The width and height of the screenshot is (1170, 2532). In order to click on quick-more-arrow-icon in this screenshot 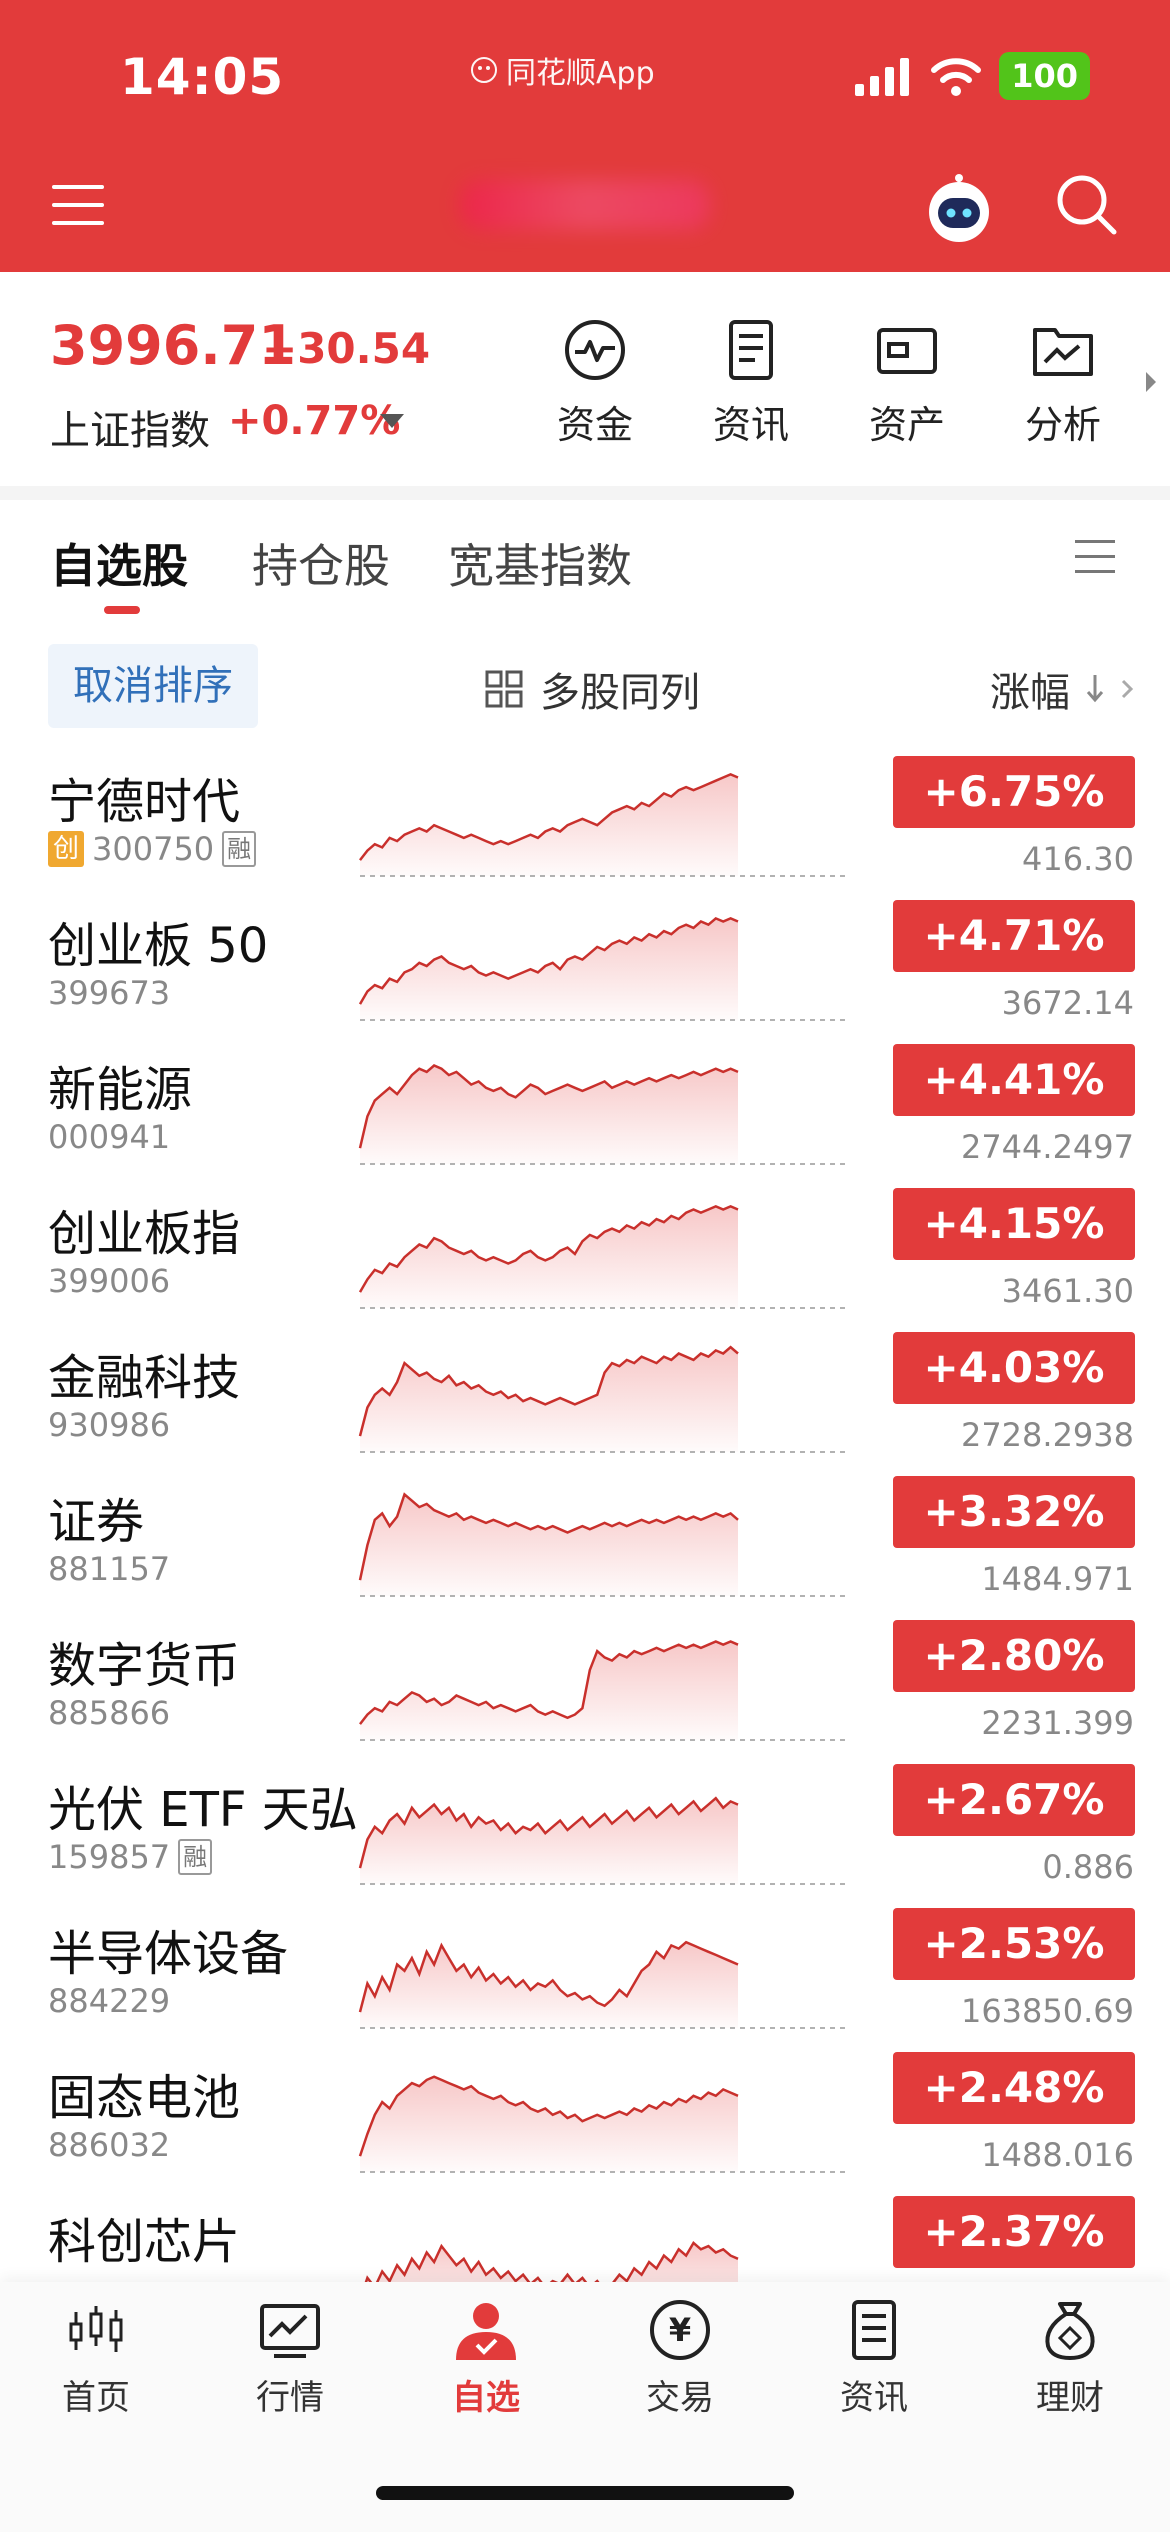, I will do `click(1151, 382)`.